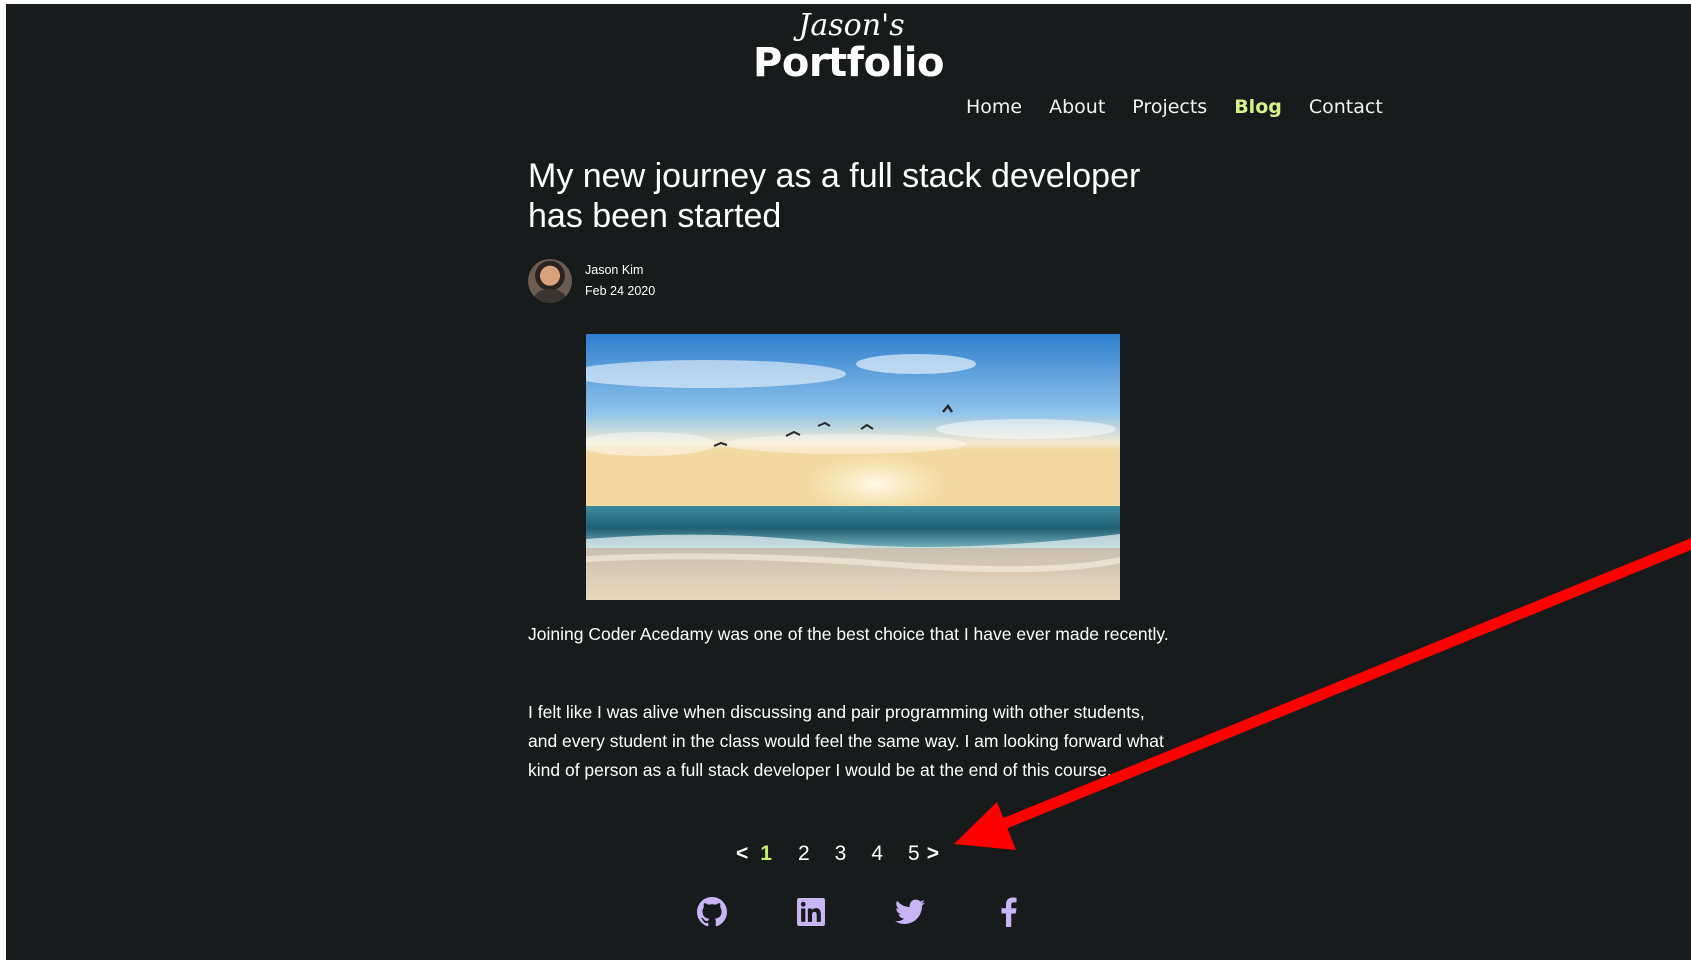  I want to click on nav-blog: Blog, so click(1258, 107).